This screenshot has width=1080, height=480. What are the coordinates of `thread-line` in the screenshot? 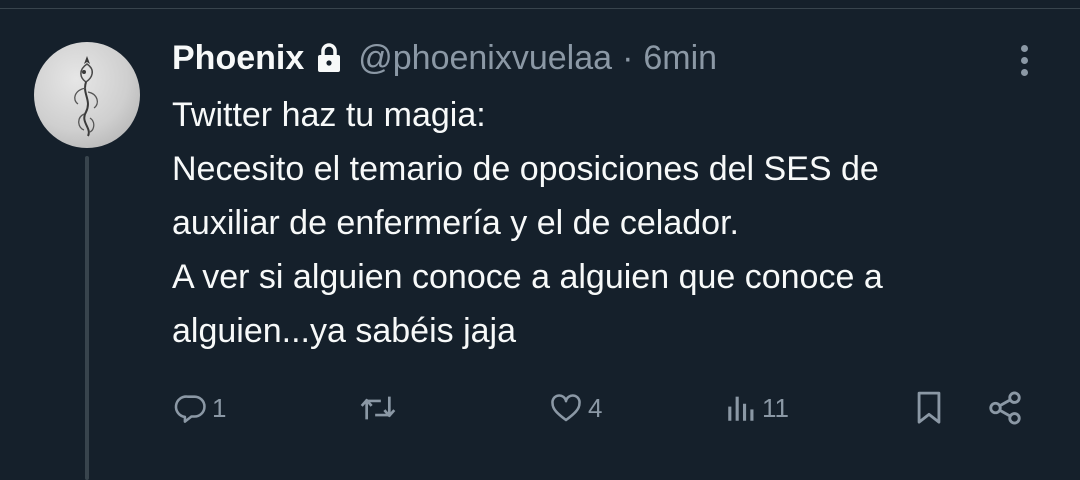 It's located at (87, 318).